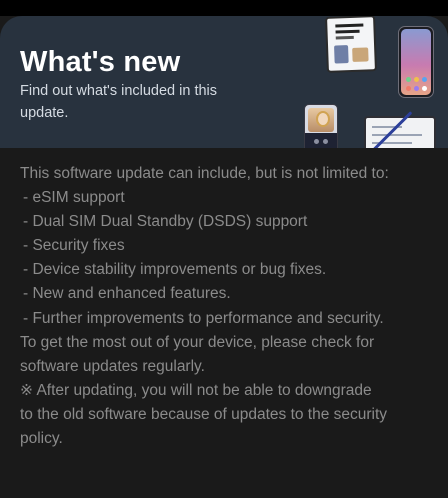 This screenshot has width=448, height=498. Describe the element at coordinates (165, 222) in the screenshot. I see `list-item: - Dual SIM Dual Standby (DSDS) support` at that location.